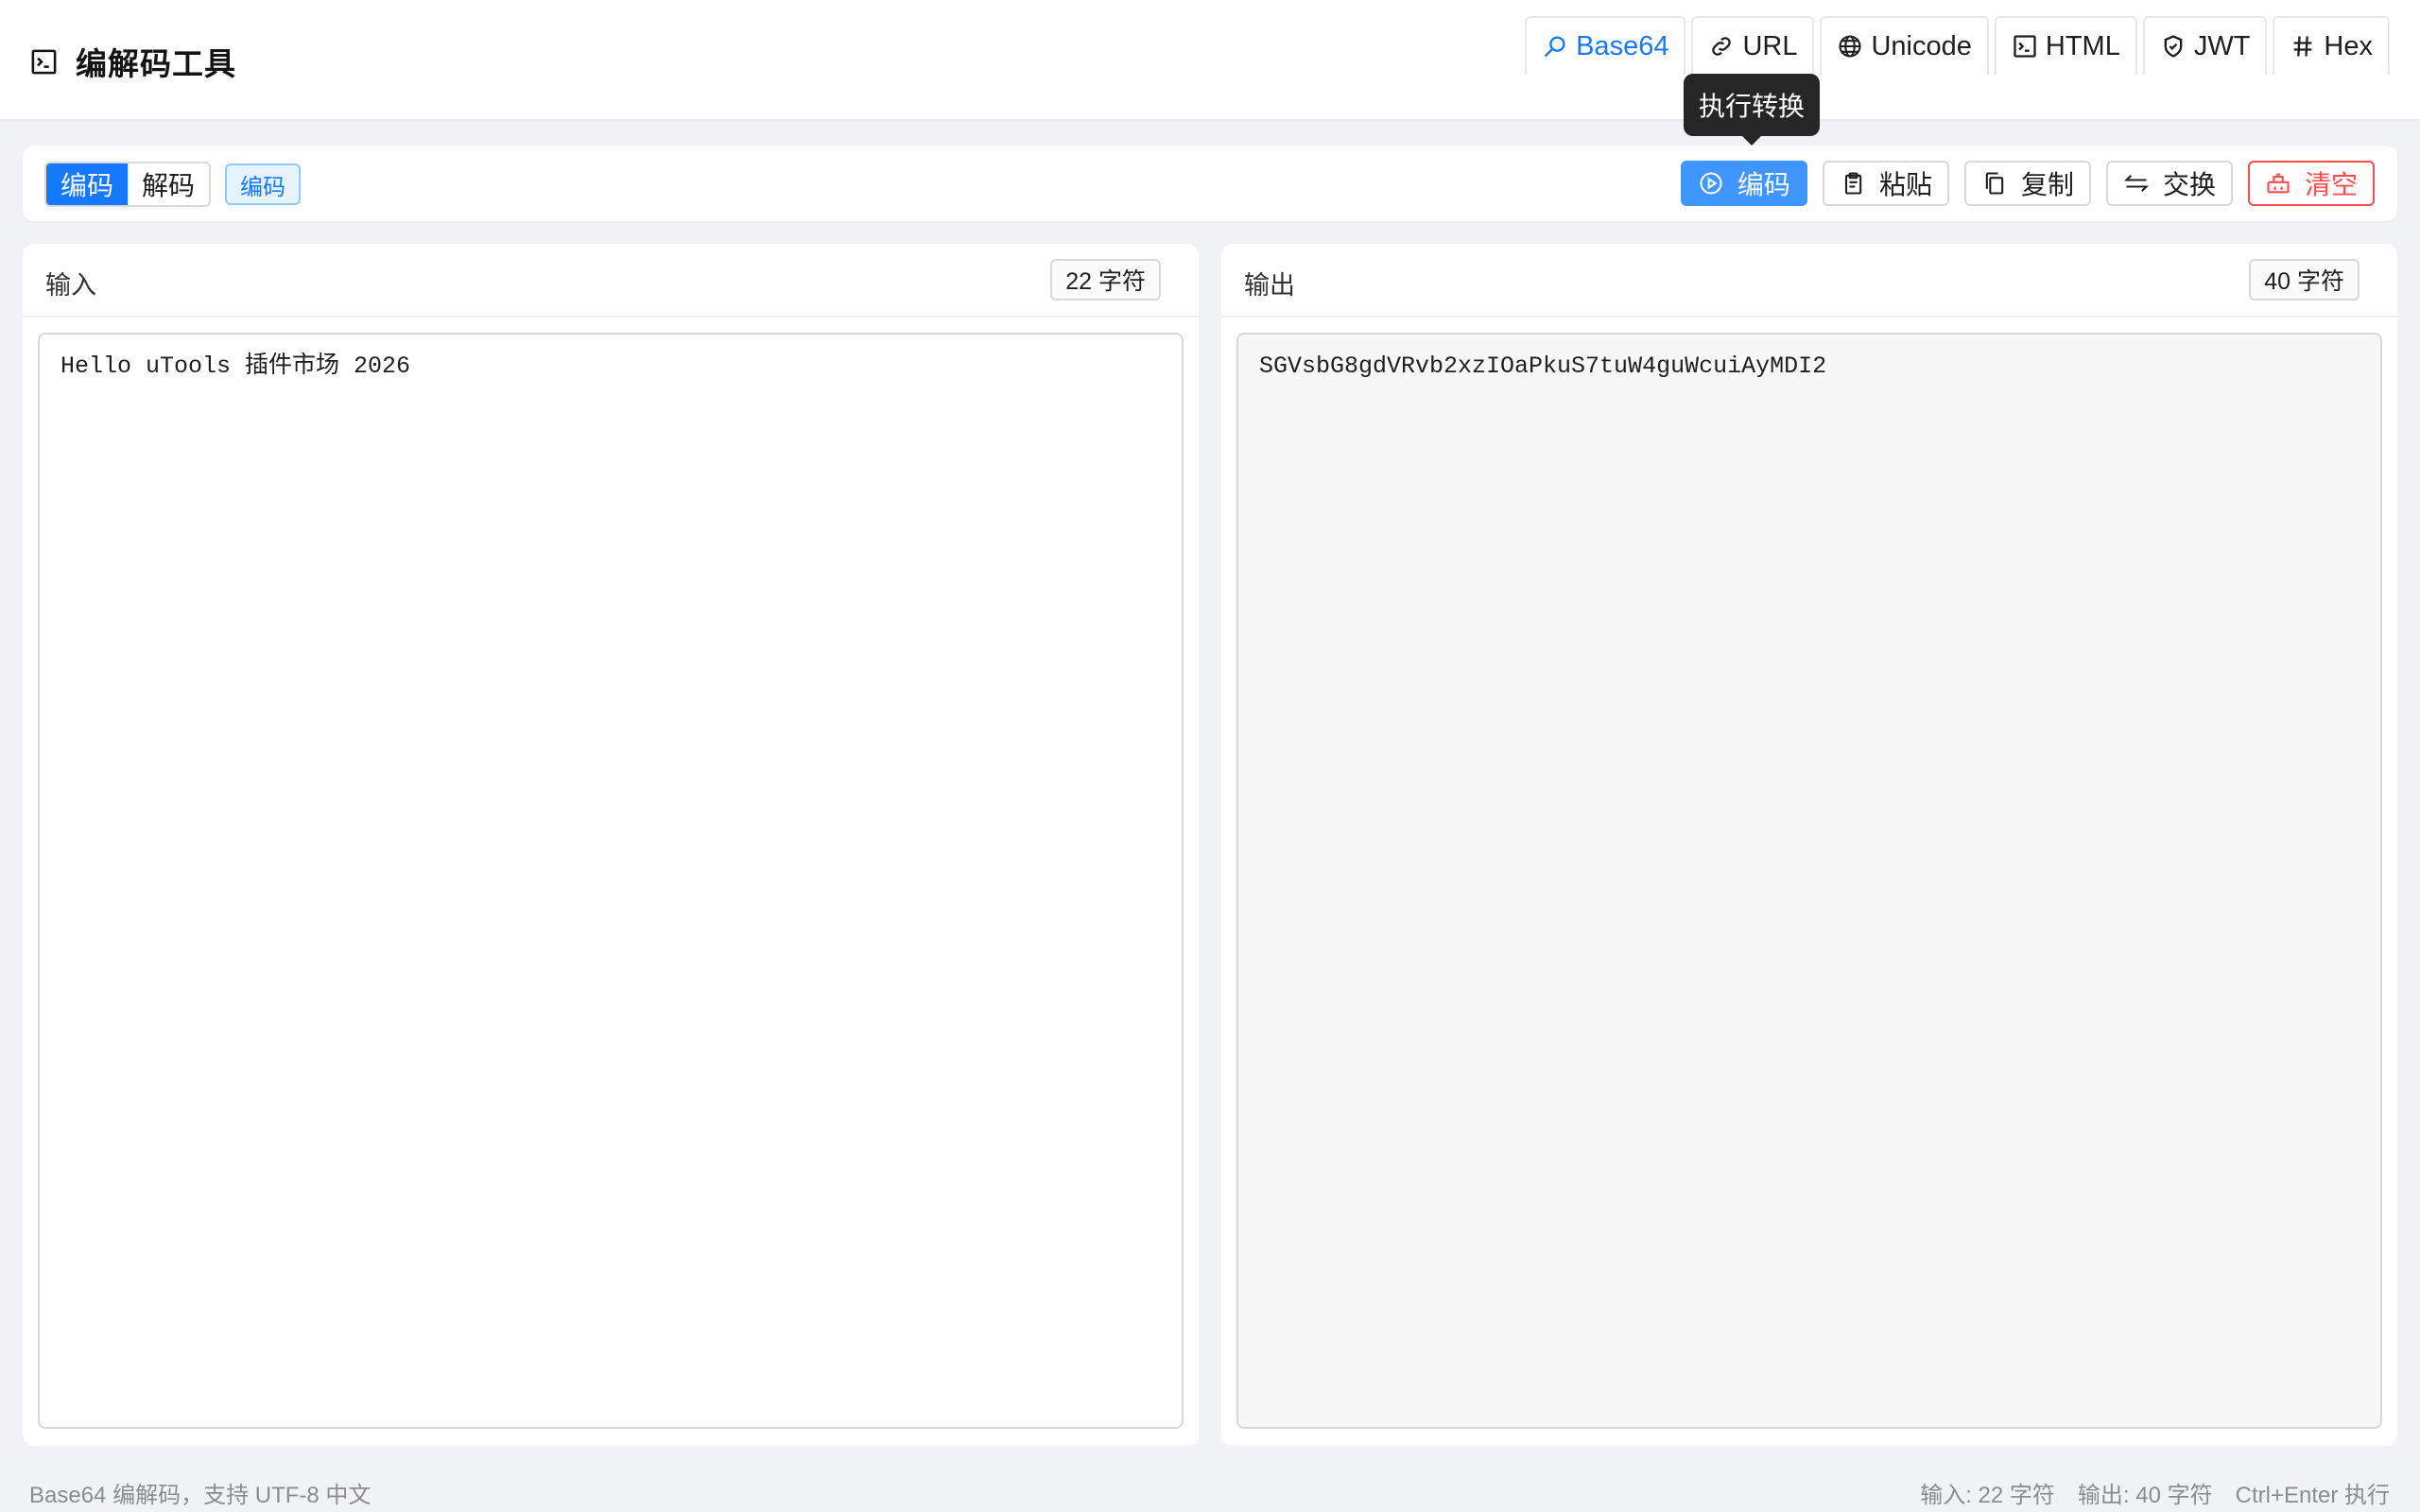 This screenshot has width=2420, height=1512. Describe the element at coordinates (2331, 184) in the screenshot. I see `clear-button-label: 清空` at that location.